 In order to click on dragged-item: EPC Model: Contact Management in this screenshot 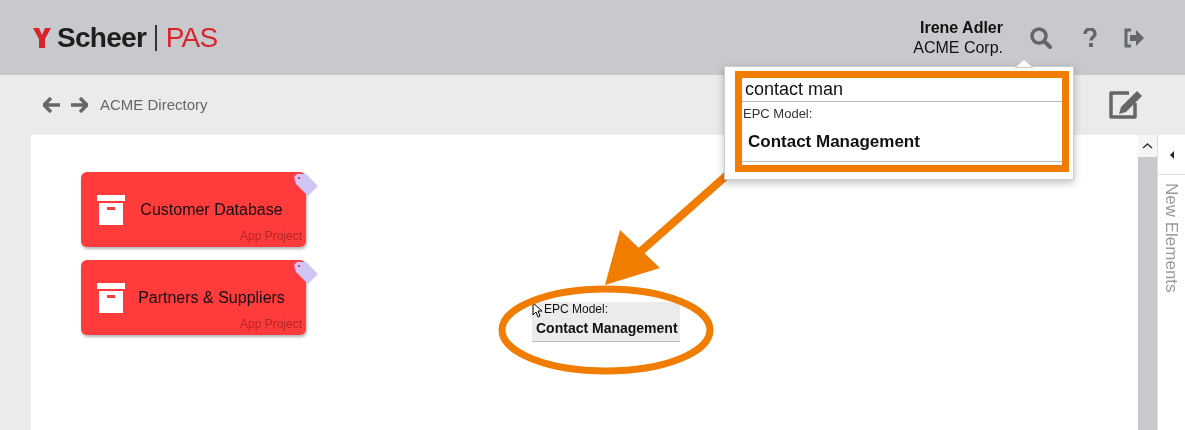, I will do `click(606, 322)`.